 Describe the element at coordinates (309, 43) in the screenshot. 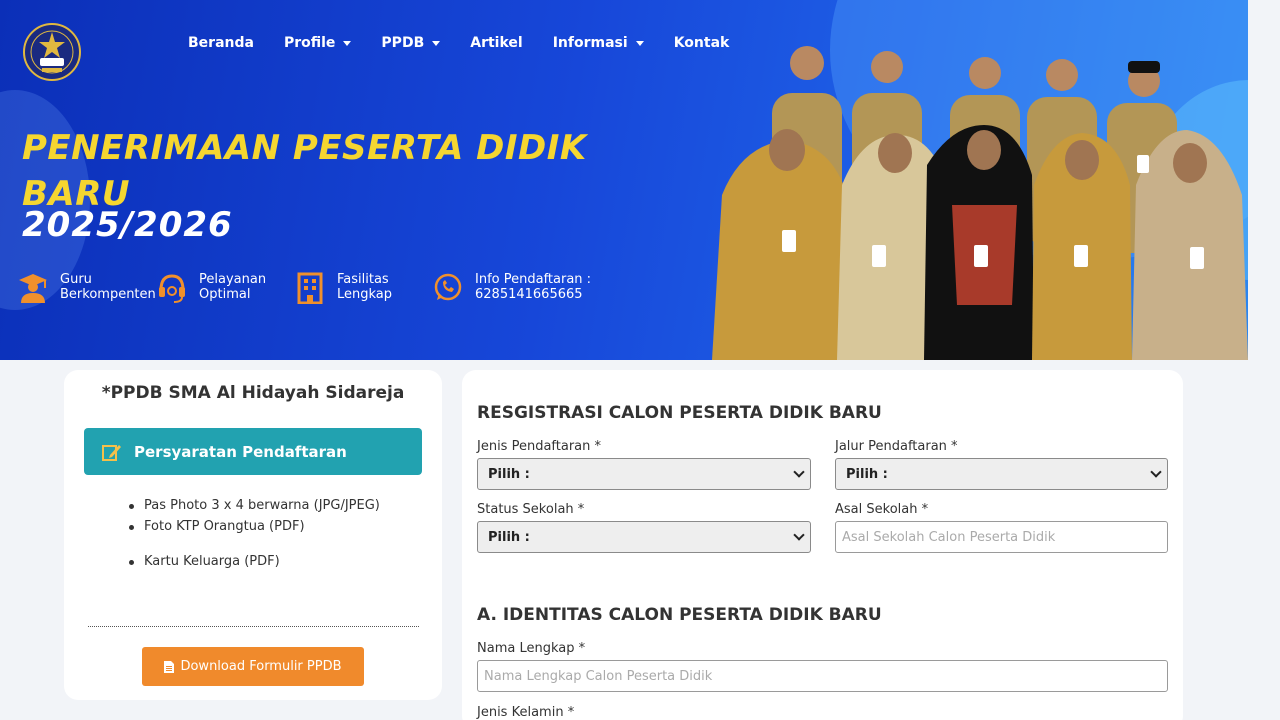

I see `nav-label: Profile` at that location.